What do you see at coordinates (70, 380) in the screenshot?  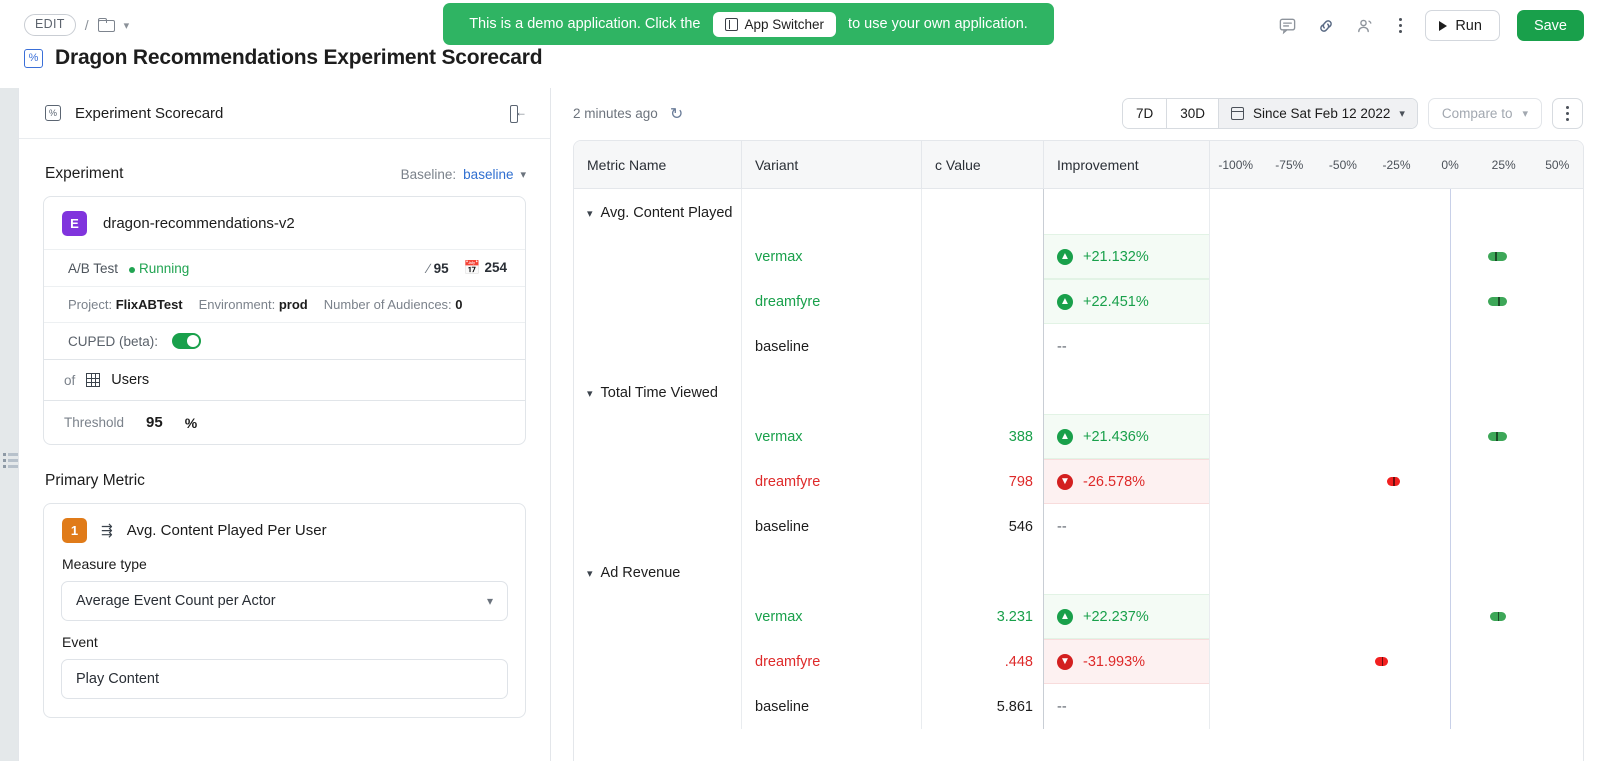 I see `of-label: of` at bounding box center [70, 380].